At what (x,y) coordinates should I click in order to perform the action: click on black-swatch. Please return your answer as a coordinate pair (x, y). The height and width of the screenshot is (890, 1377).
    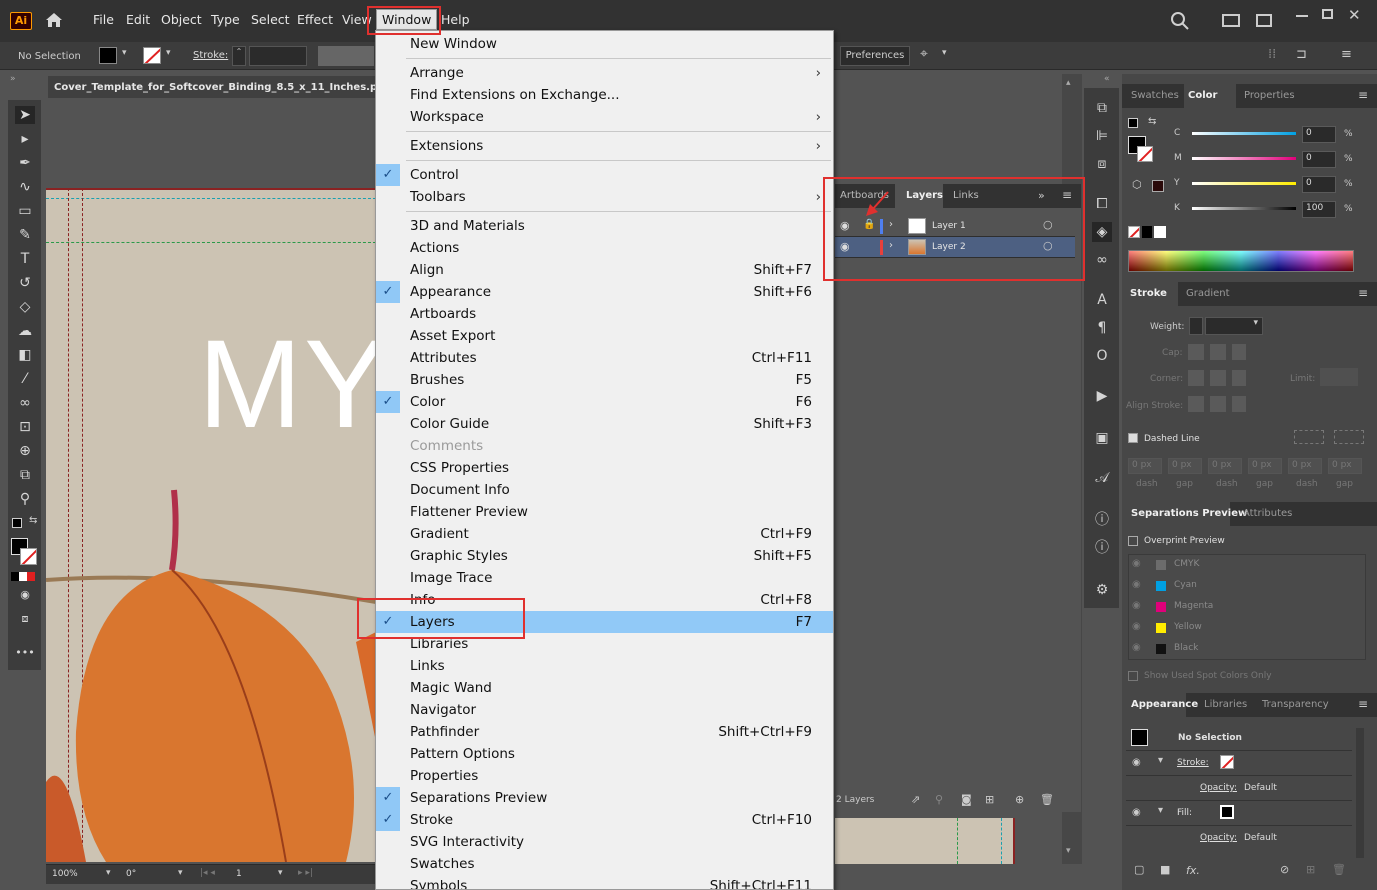
    Looking at the image, I should click on (1147, 232).